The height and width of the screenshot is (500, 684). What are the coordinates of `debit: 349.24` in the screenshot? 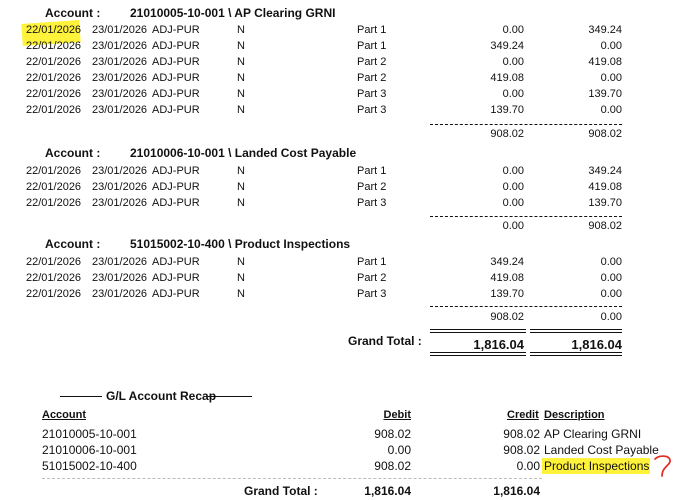 It's located at (507, 46).